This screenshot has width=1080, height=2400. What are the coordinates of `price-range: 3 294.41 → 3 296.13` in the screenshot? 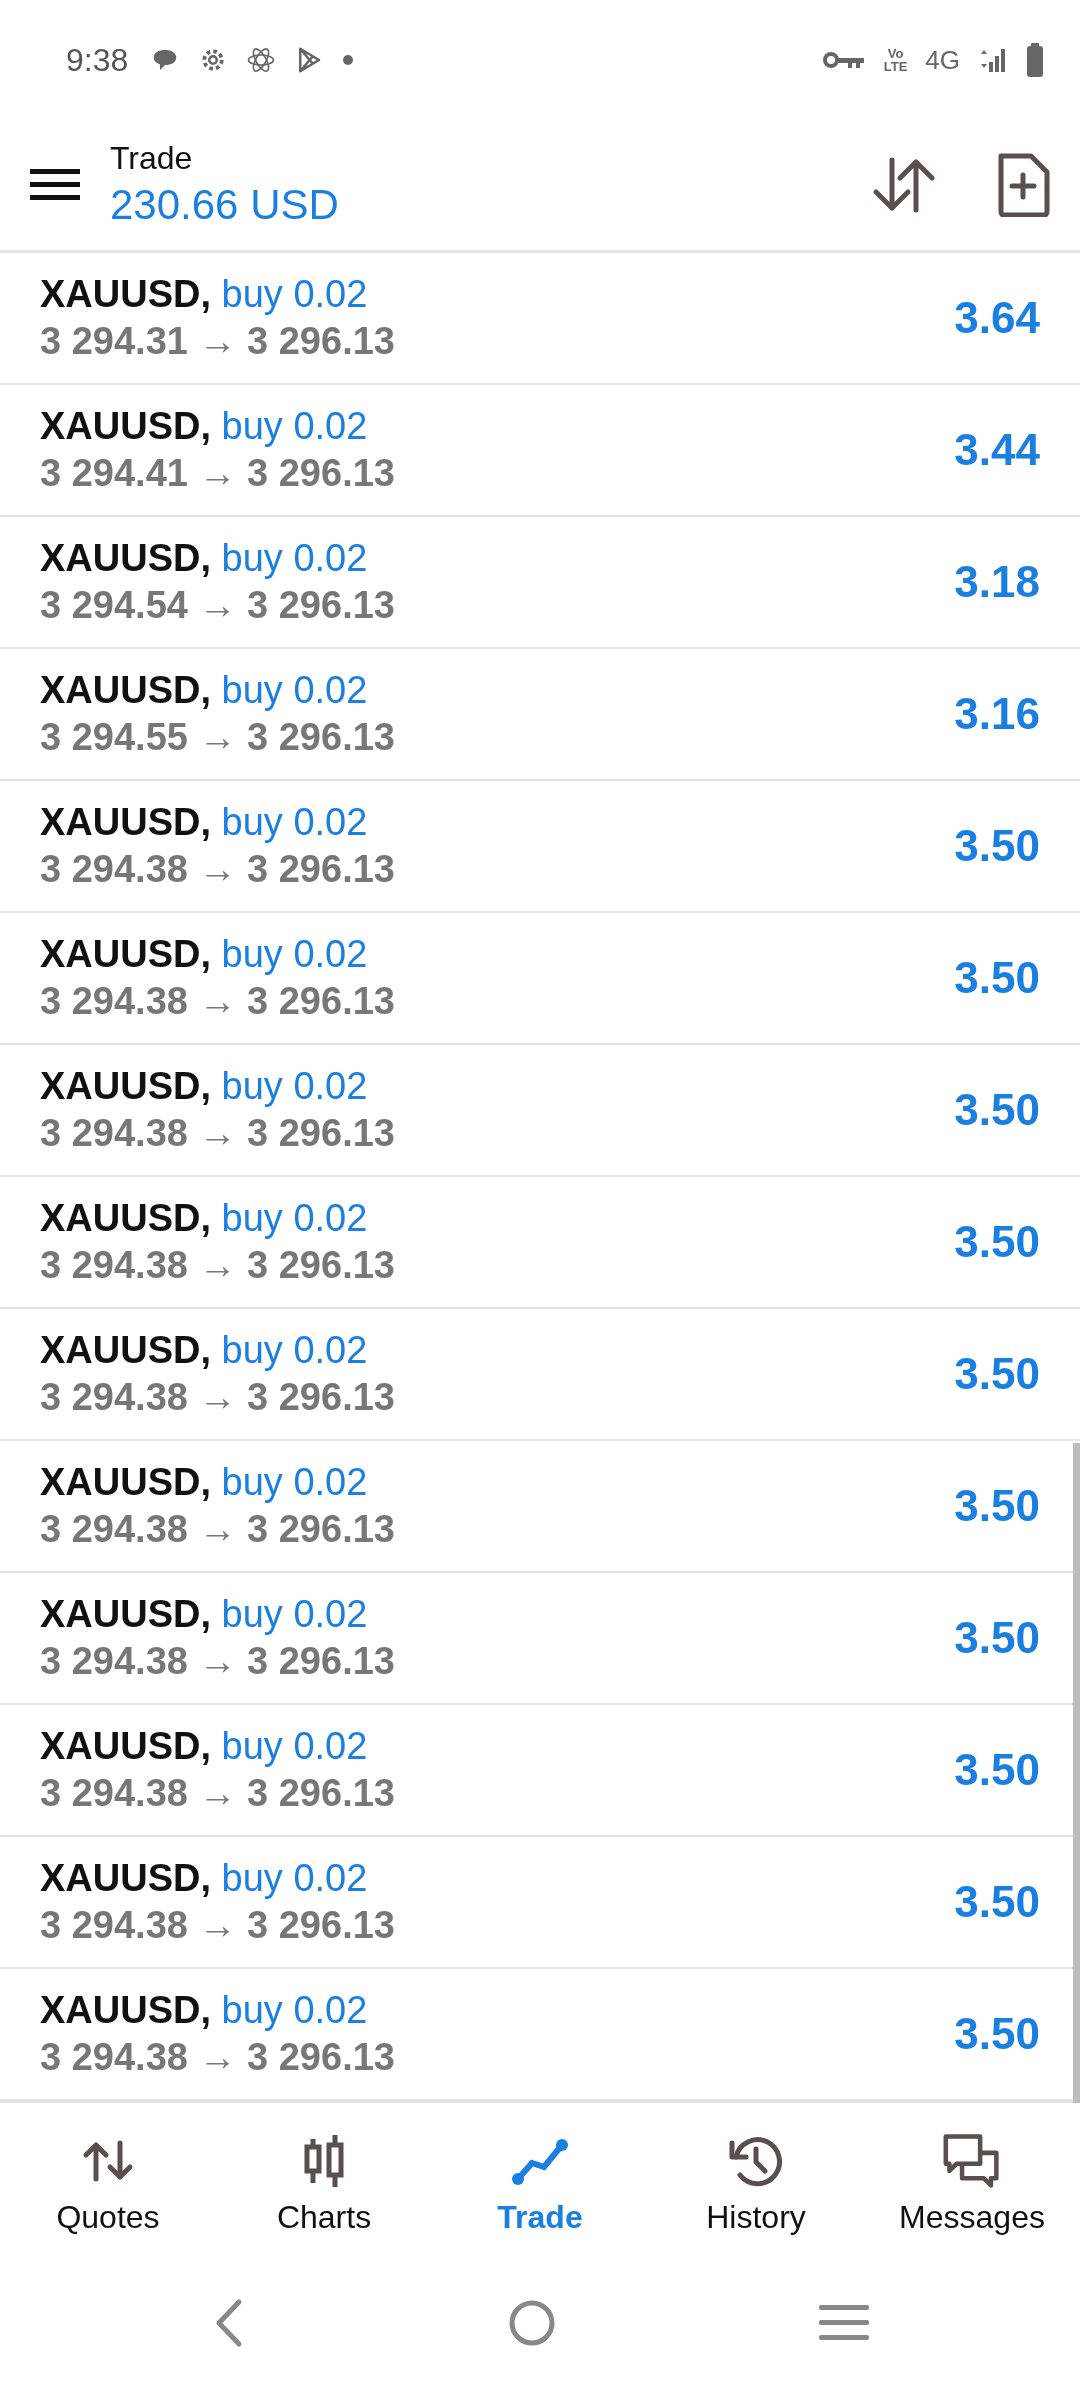 It's located at (218, 473).